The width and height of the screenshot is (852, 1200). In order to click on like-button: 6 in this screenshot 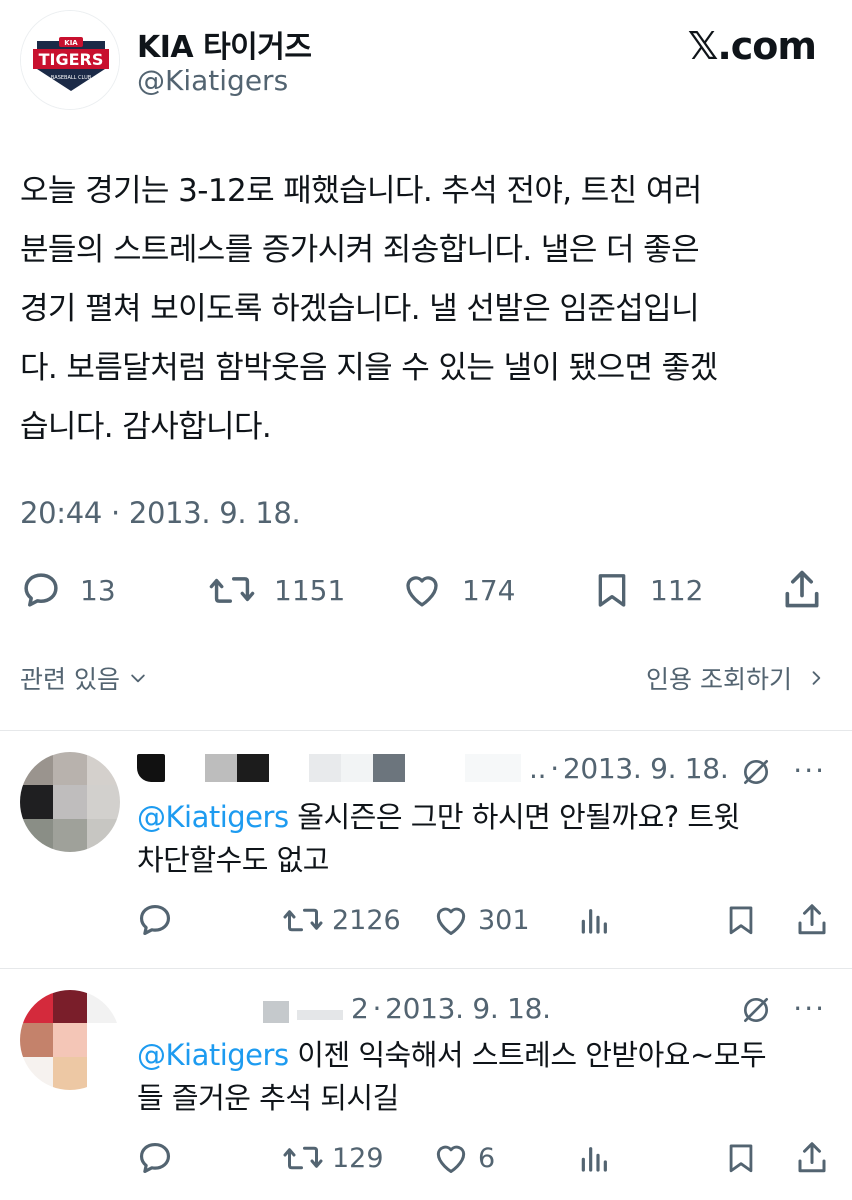, I will do `click(463, 1158)`.